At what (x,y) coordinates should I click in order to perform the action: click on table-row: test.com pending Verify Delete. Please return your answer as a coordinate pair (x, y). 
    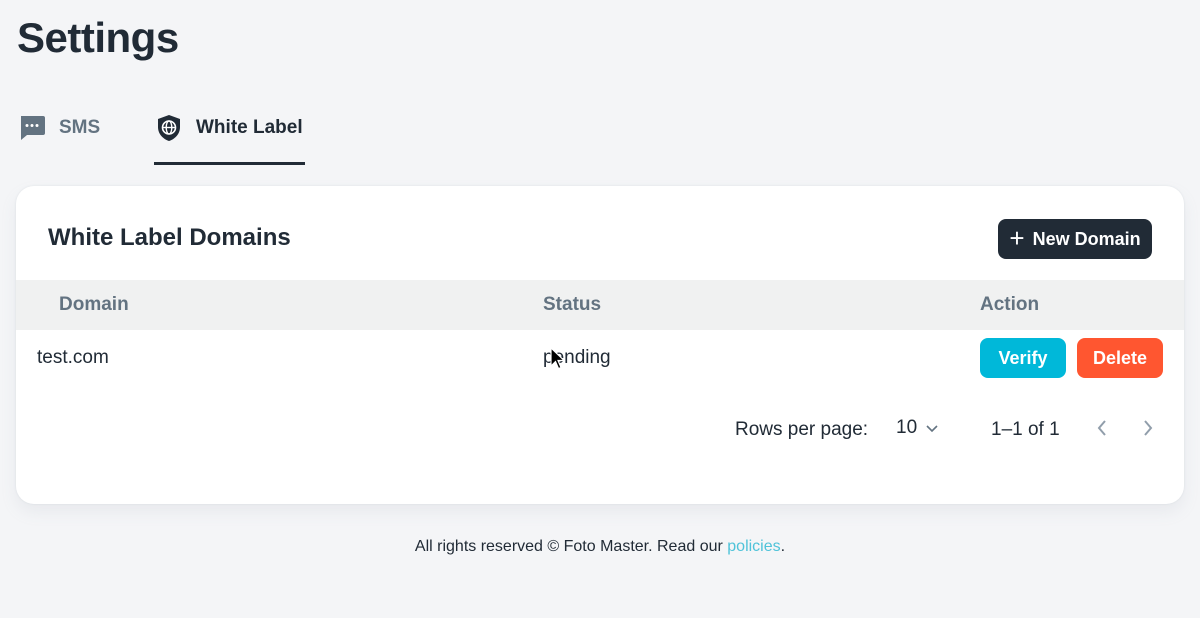
    Looking at the image, I should click on (600, 358).